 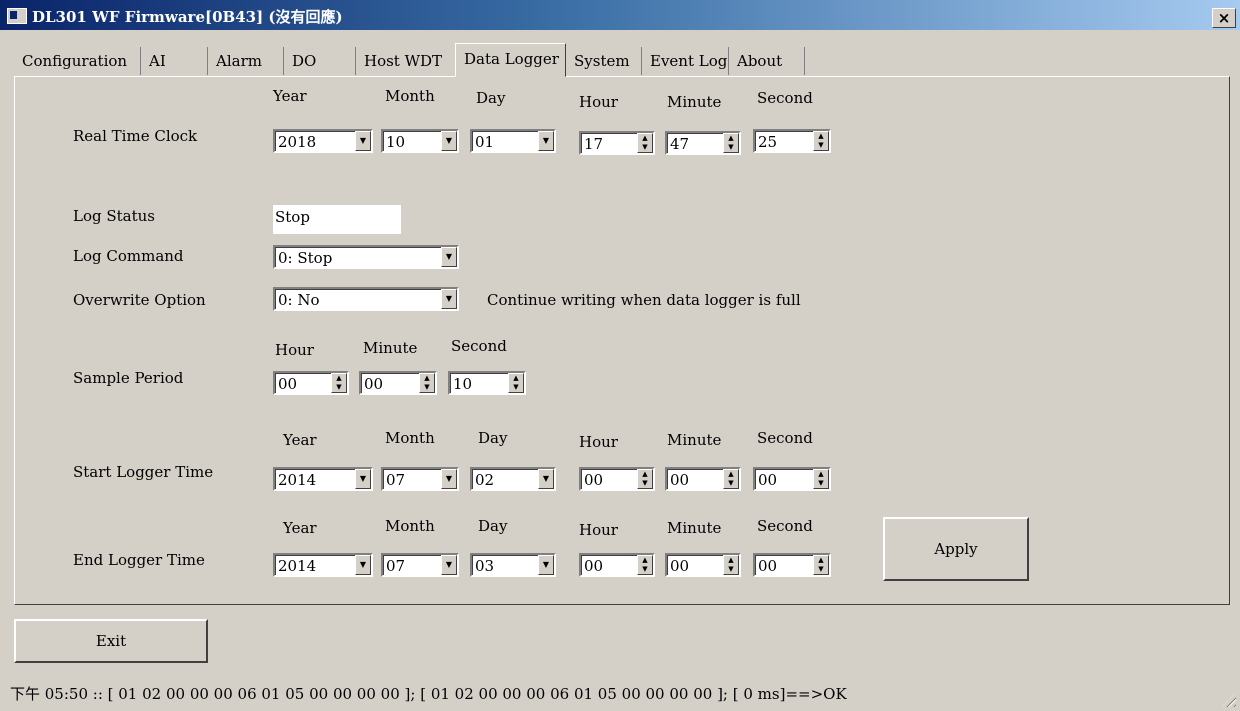 I want to click on title-bar: DL301 WF Firmware[0B43] (沒有回應) ×, so click(x=620, y=15).